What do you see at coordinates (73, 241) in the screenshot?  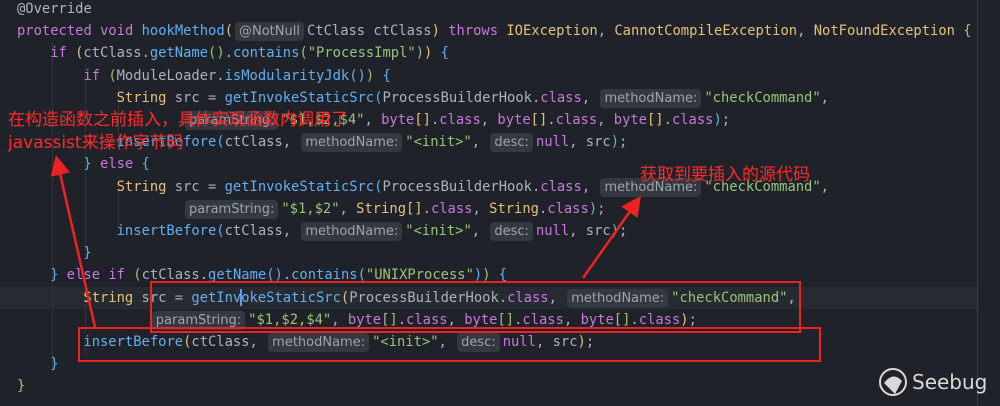 I see `arrow-to-constructor` at bounding box center [73, 241].